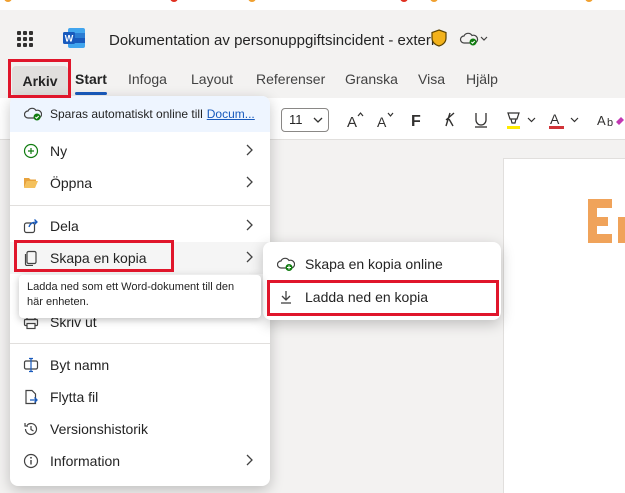  I want to click on grow-font-icon: A, so click(355, 120).